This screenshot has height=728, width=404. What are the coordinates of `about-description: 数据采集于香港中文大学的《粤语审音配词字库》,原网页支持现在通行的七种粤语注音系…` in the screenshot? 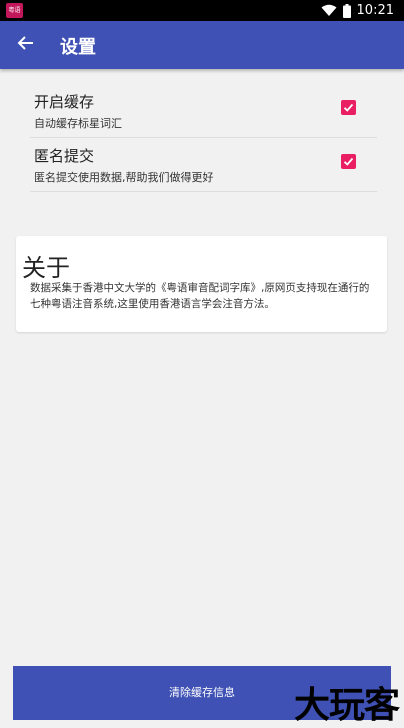 It's located at (200, 296).